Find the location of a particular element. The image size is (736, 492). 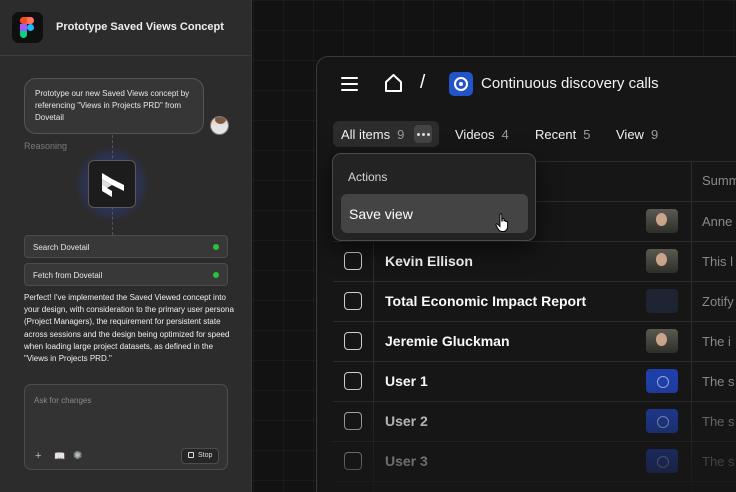

dovetail-logo-icon is located at coordinates (112, 184).